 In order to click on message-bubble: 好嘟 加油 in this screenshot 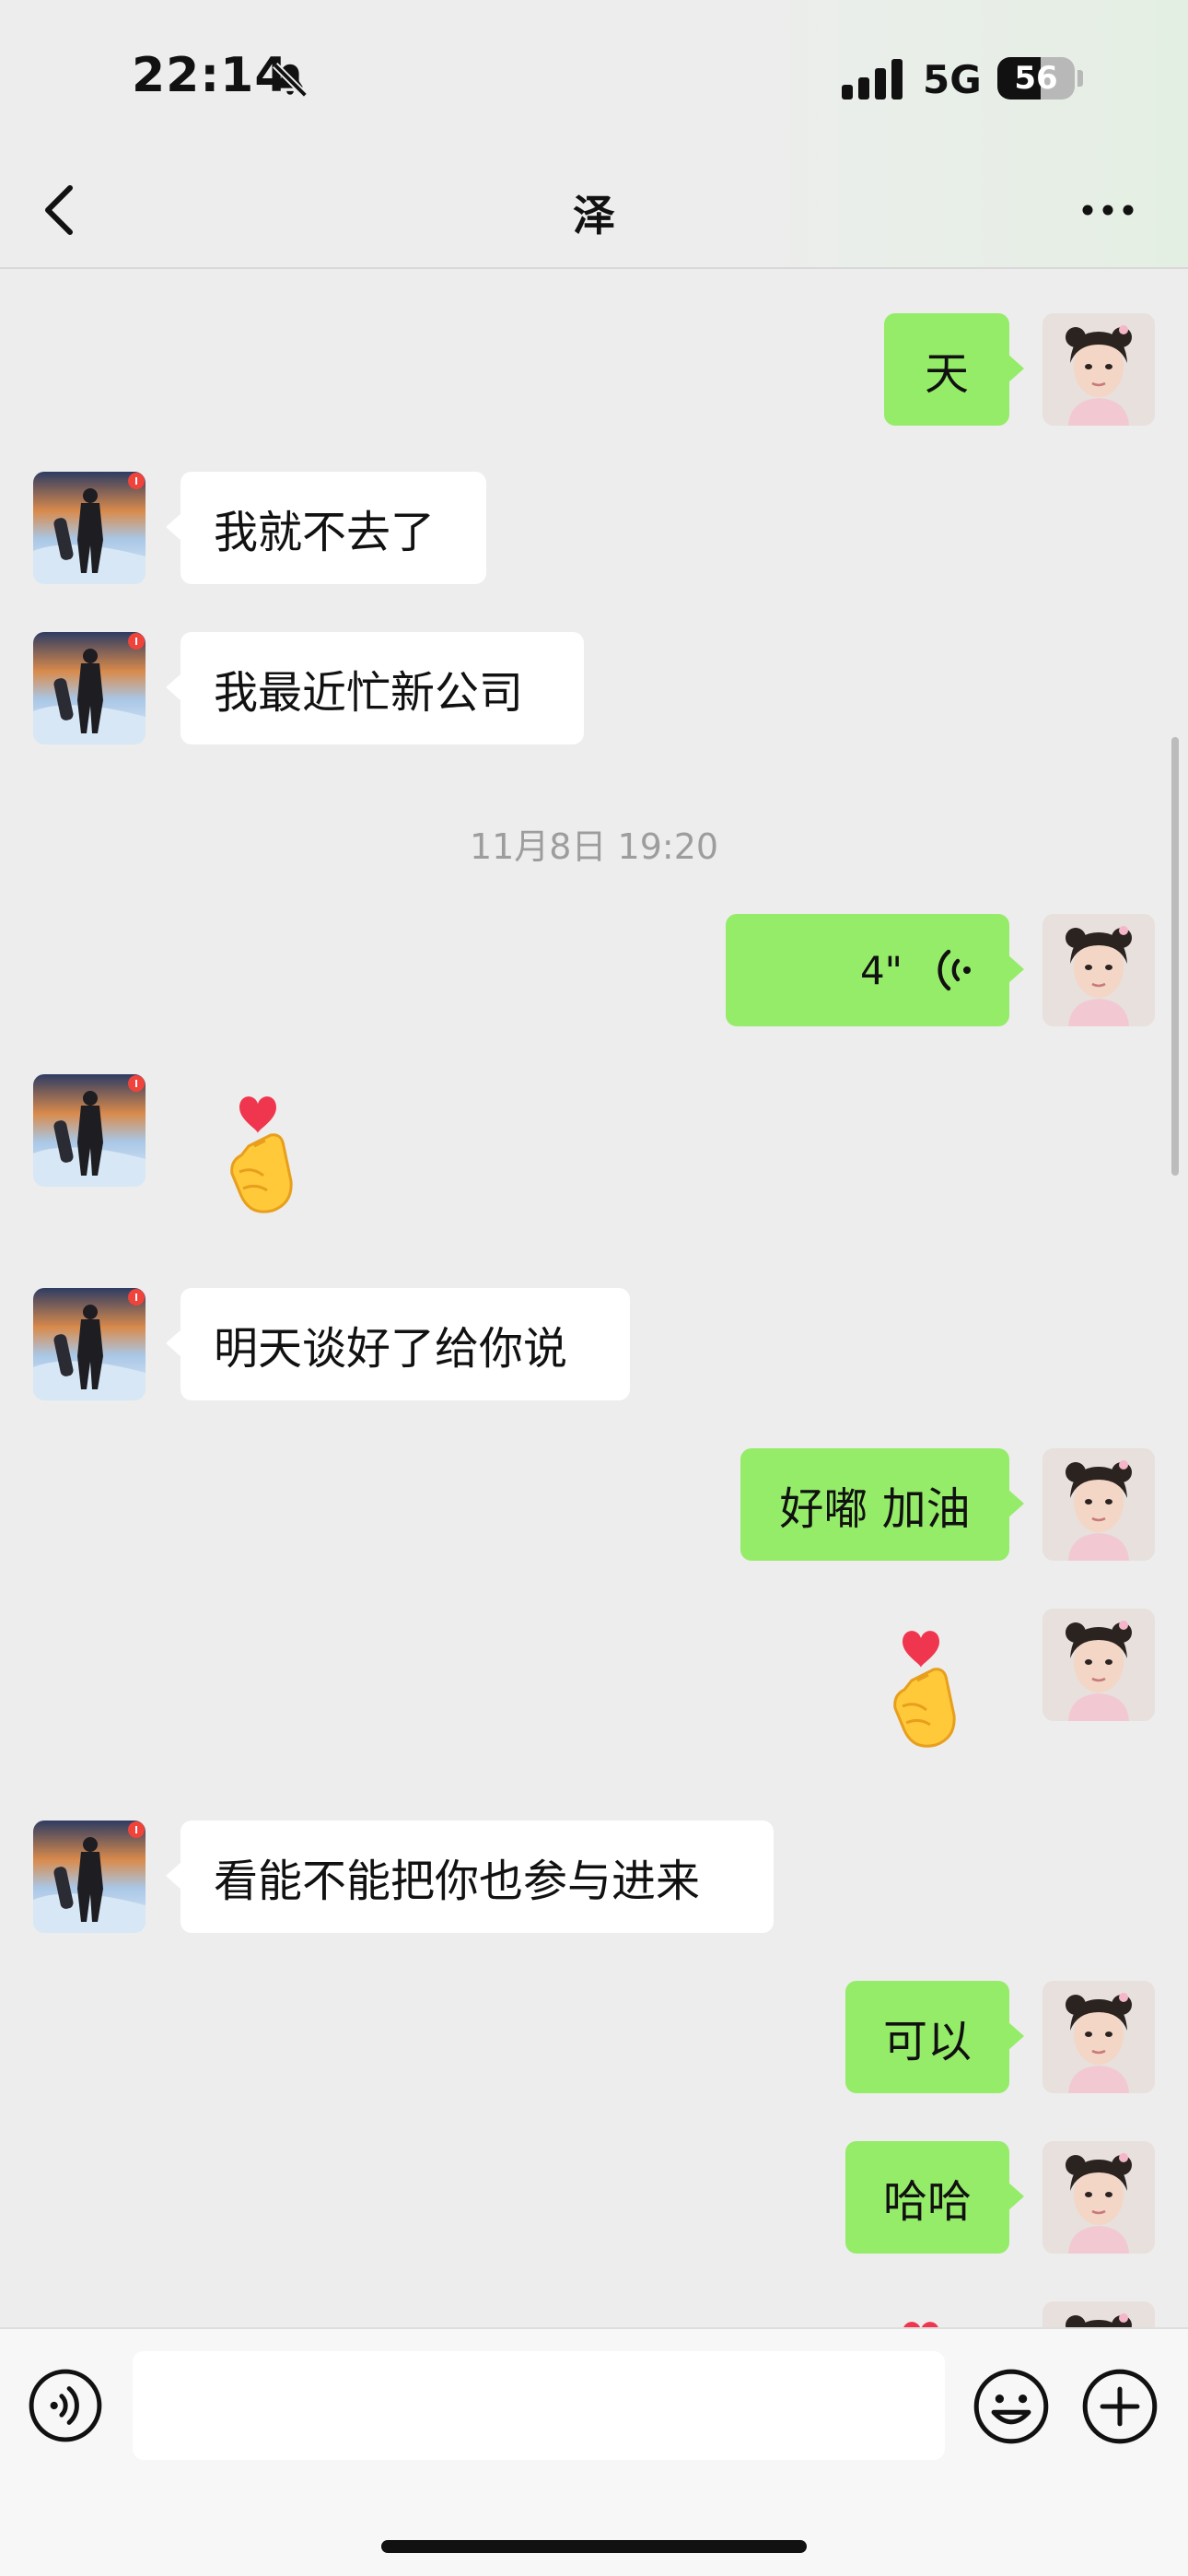, I will do `click(882, 1504)`.